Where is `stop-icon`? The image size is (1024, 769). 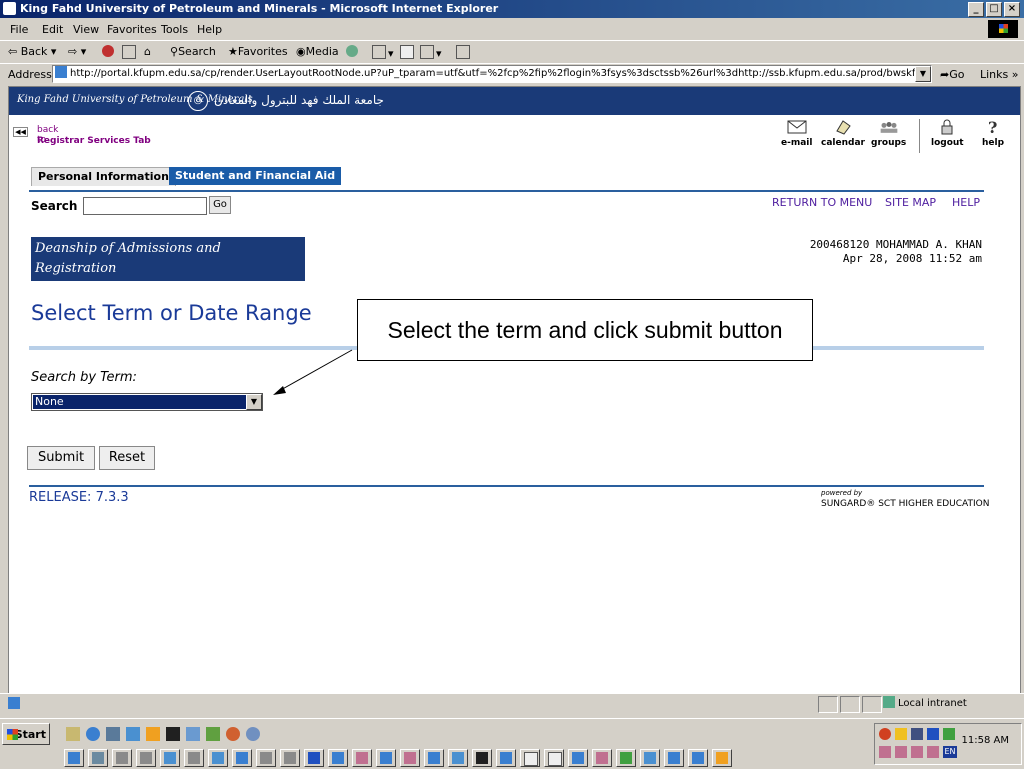
stop-icon is located at coordinates (108, 51).